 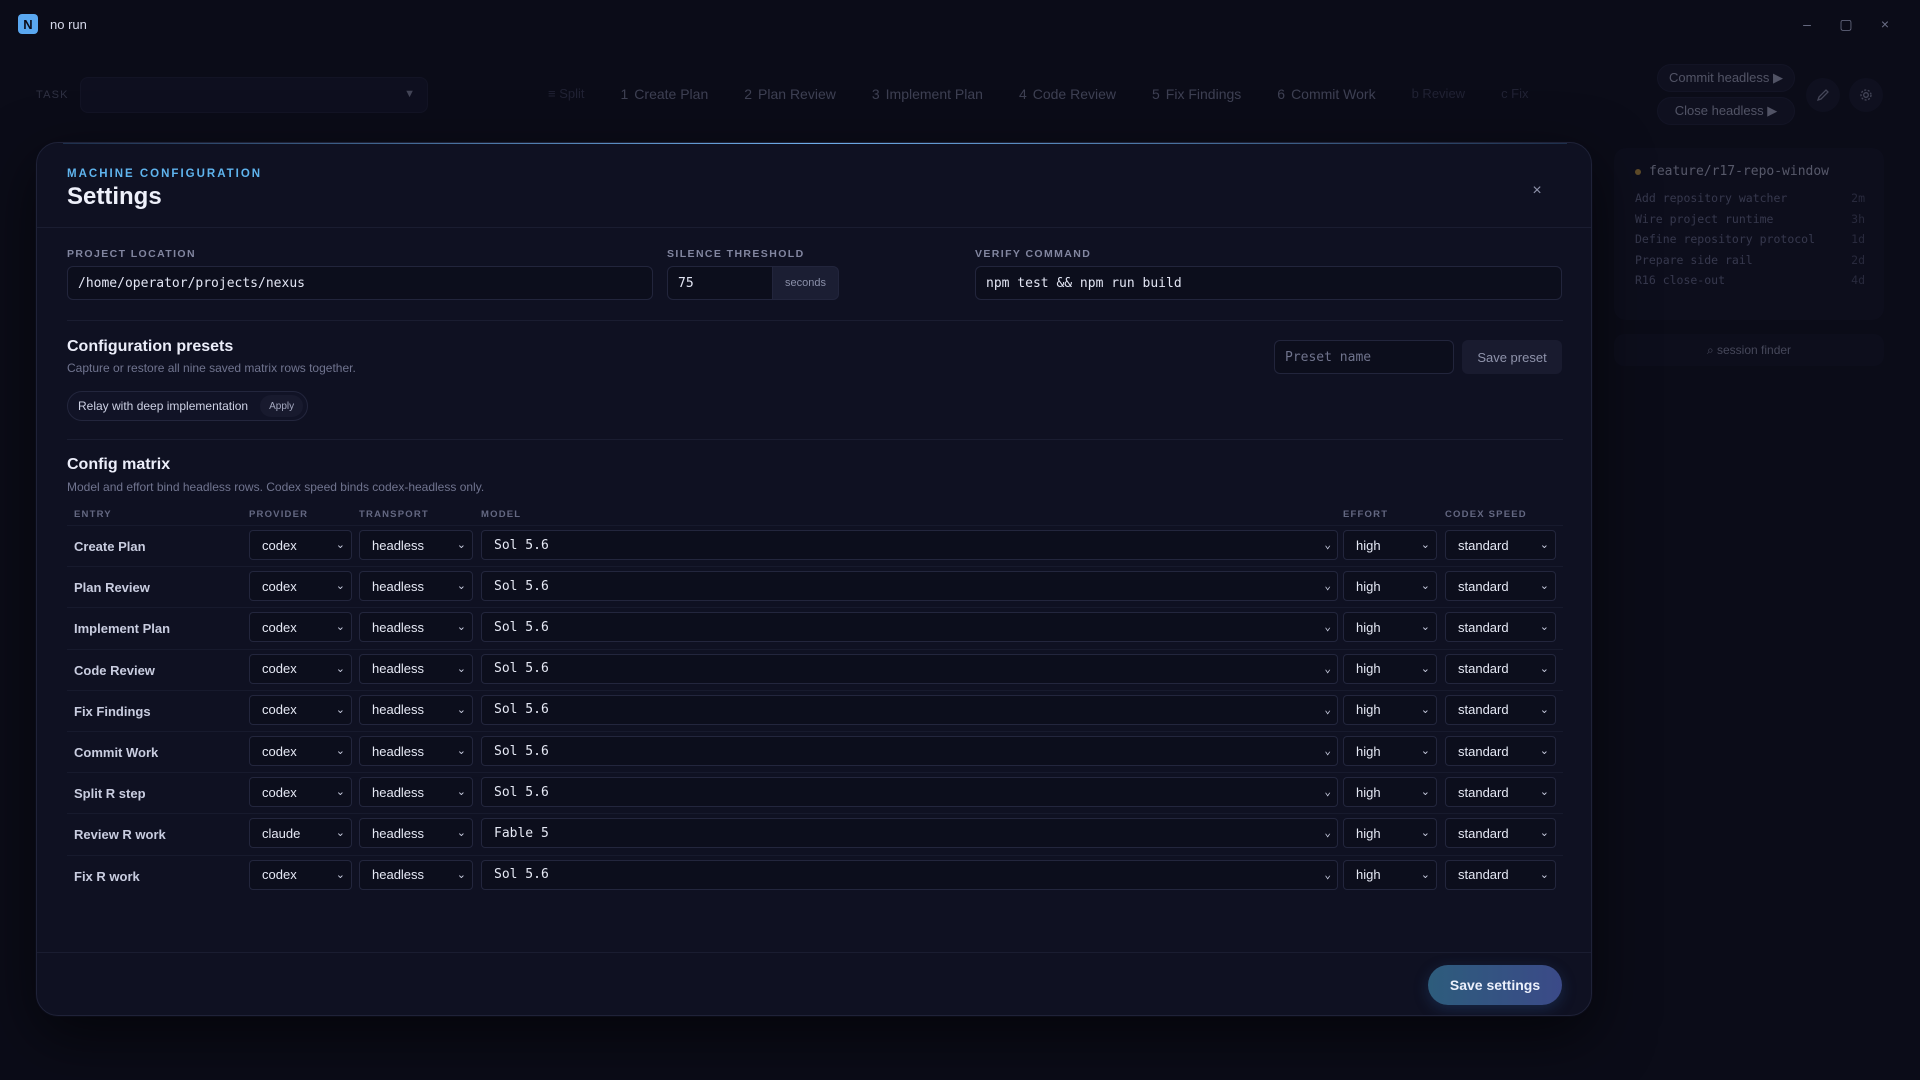 I want to click on list-item: Wire project runtime 3h, so click(x=1750, y=219).